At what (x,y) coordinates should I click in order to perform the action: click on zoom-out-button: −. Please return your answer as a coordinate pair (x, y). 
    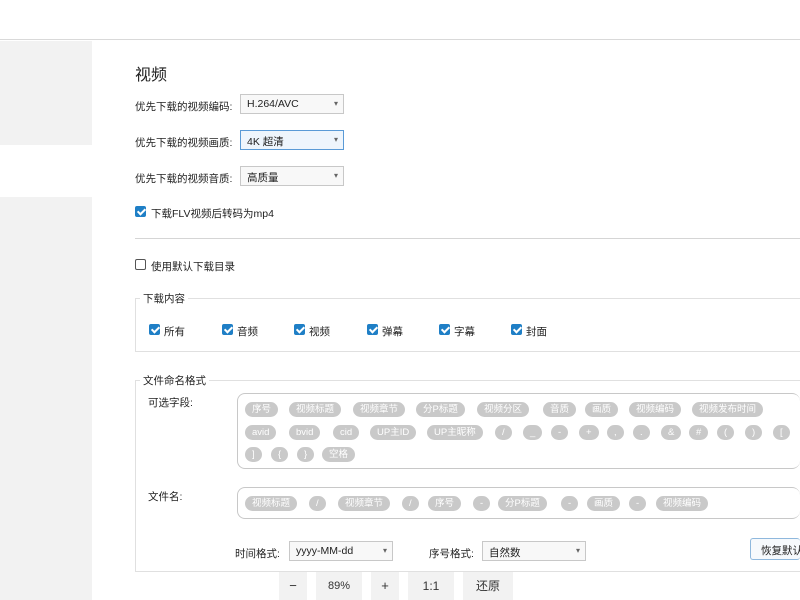
    Looking at the image, I should click on (293, 586).